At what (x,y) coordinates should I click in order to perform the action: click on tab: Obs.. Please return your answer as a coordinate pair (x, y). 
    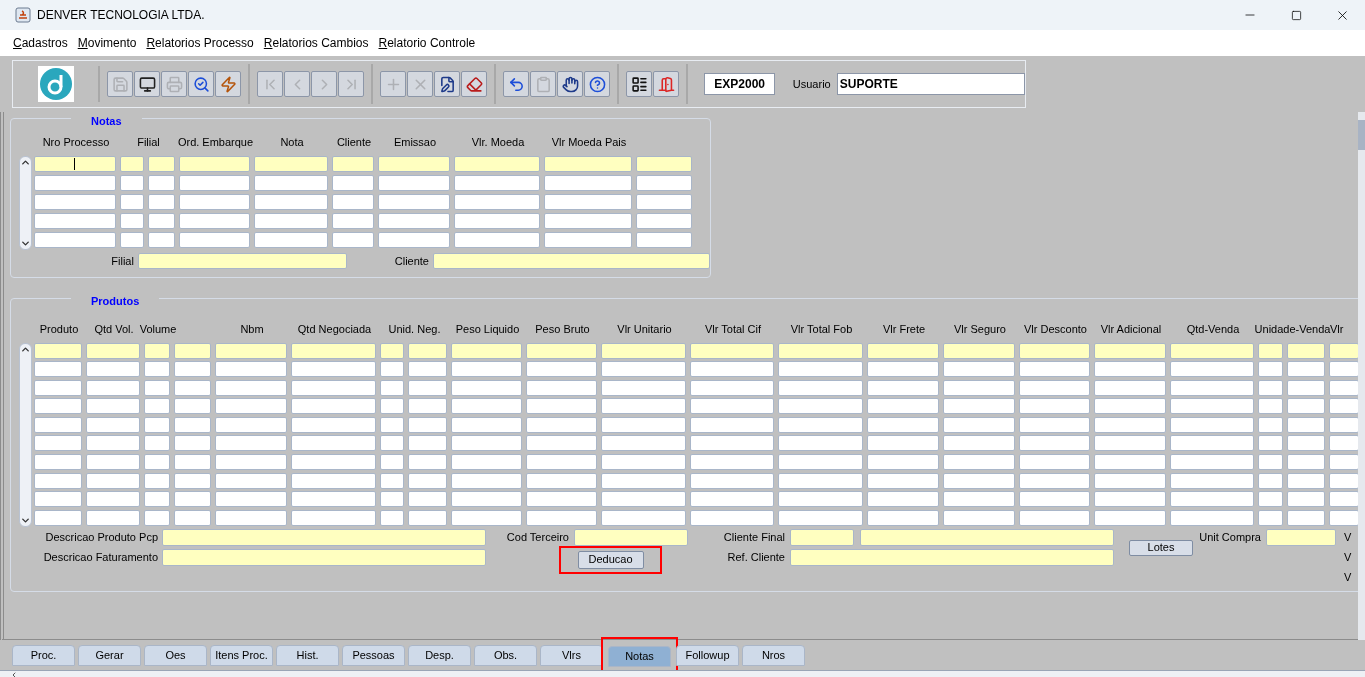
    Looking at the image, I should click on (505, 655).